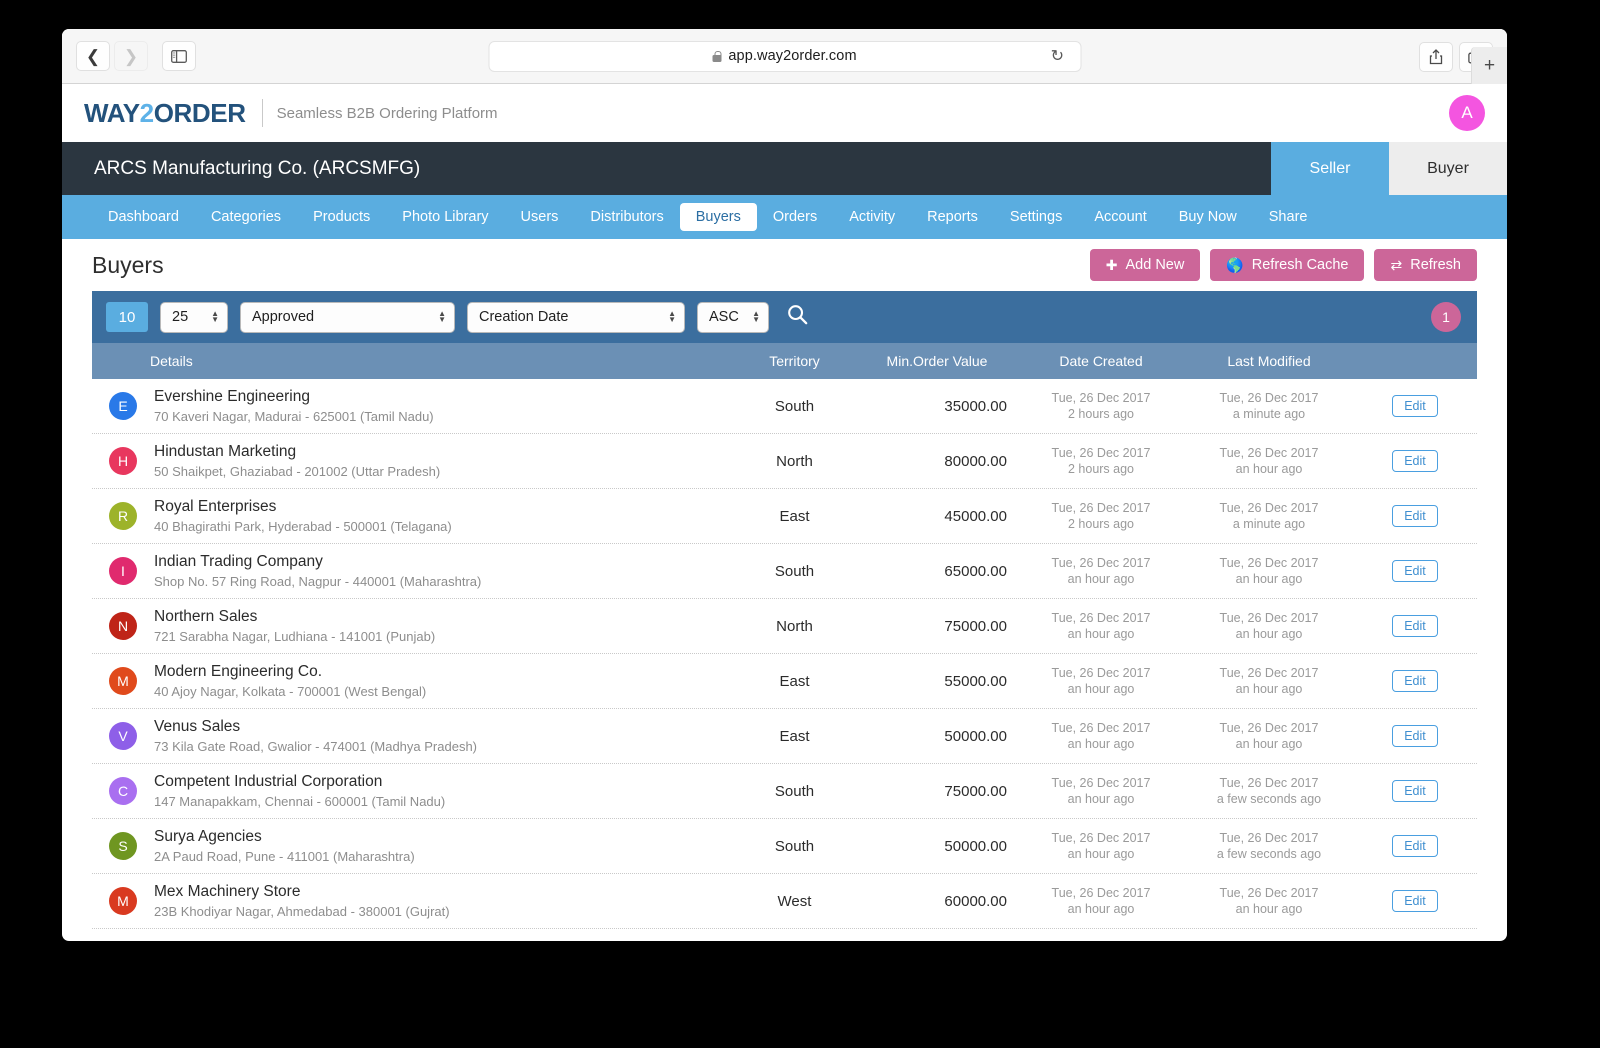 The width and height of the screenshot is (1600, 1048). I want to click on page-size-select: 25 ▲ ▼, so click(194, 317).